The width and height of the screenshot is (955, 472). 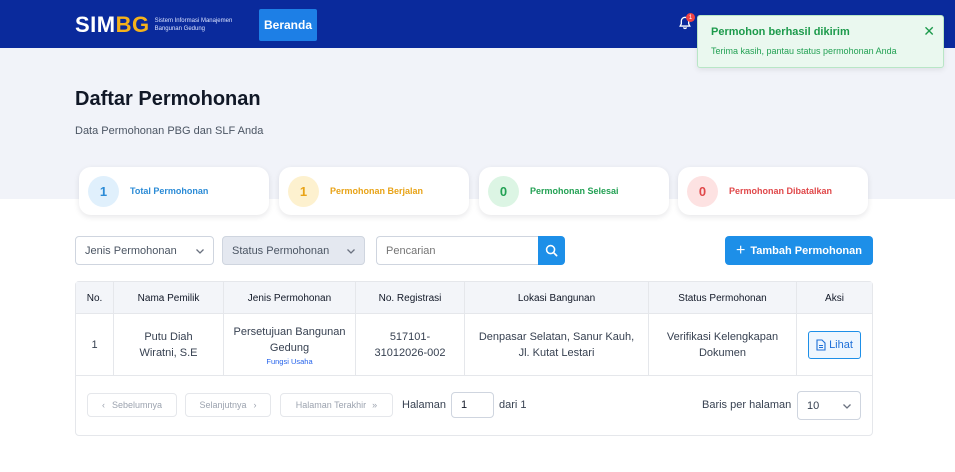 What do you see at coordinates (929, 31) in the screenshot?
I see `close-icon: ✕` at bounding box center [929, 31].